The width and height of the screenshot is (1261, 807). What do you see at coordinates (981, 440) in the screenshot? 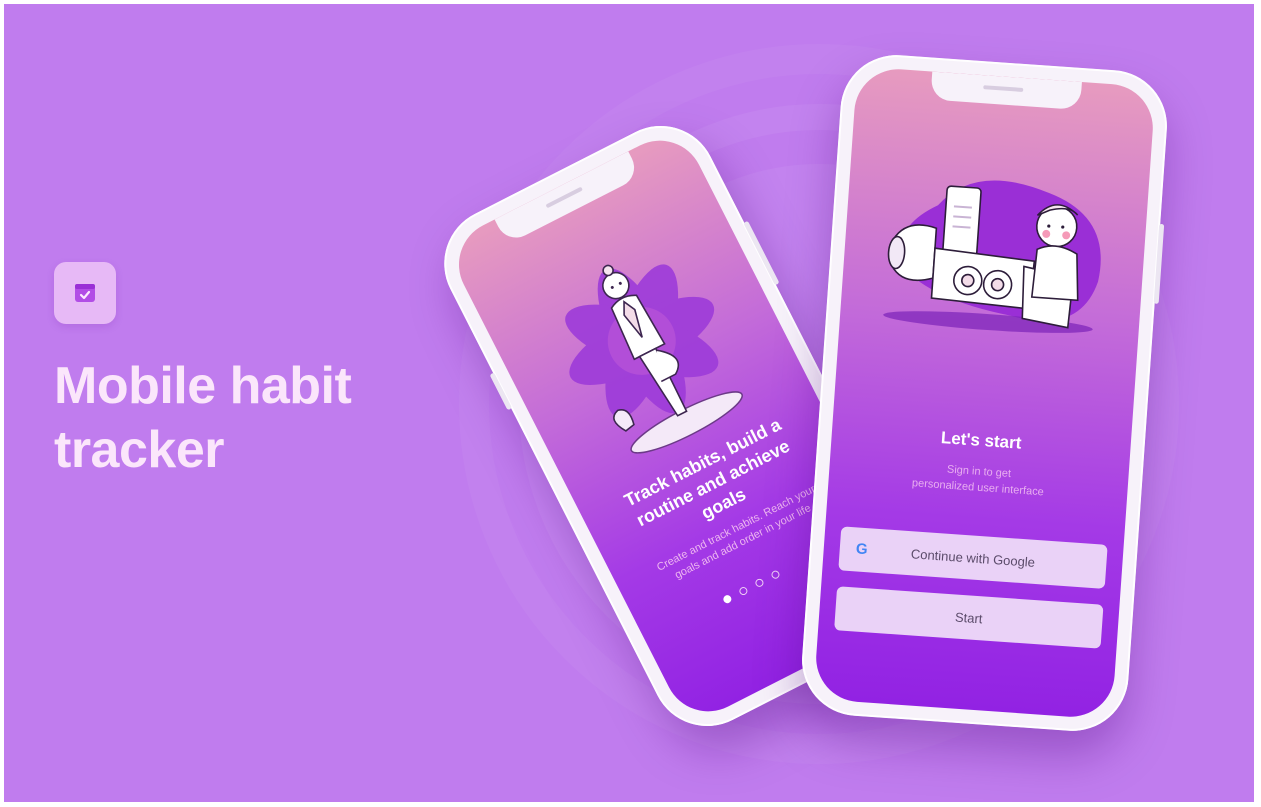
I see `signin-title: Let's start` at bounding box center [981, 440].